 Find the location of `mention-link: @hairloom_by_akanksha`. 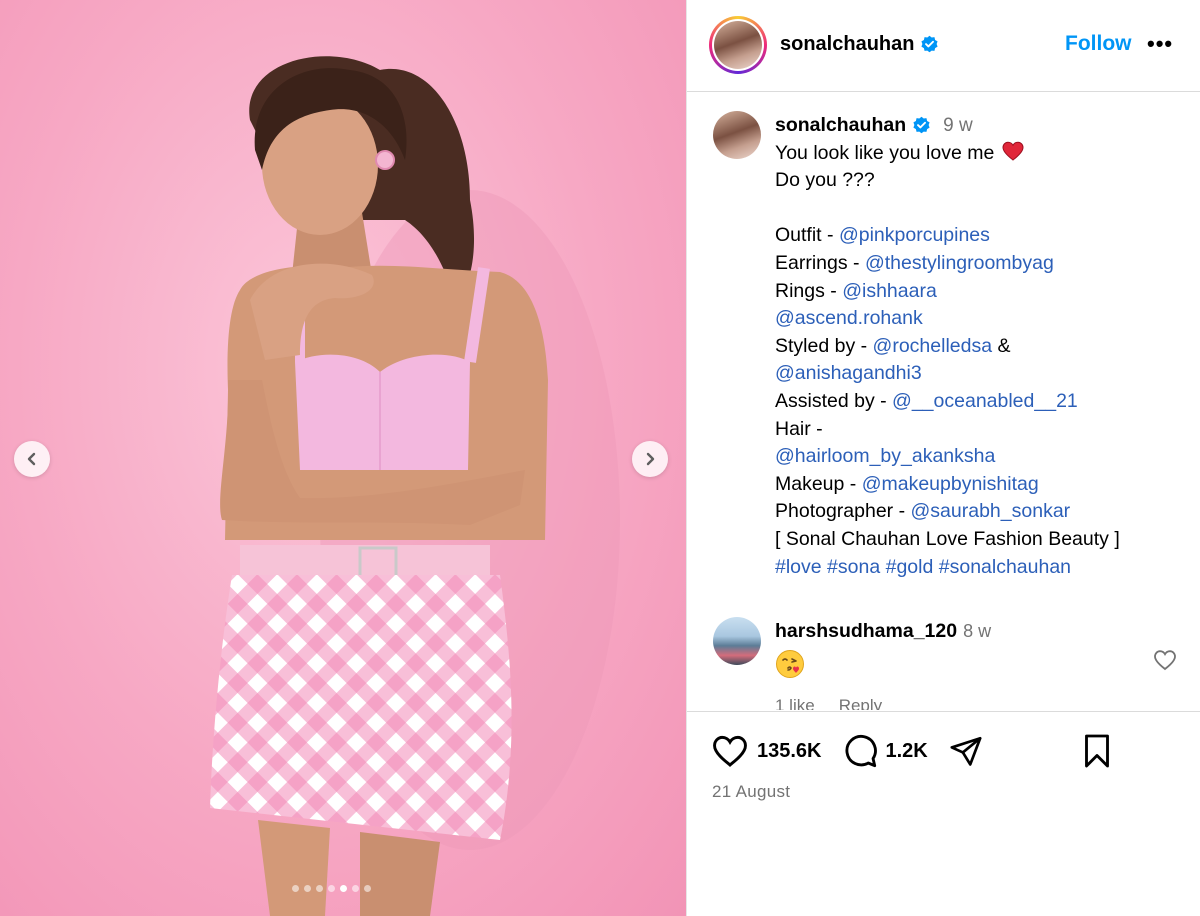

mention-link: @hairloom_by_akanksha is located at coordinates (885, 456).